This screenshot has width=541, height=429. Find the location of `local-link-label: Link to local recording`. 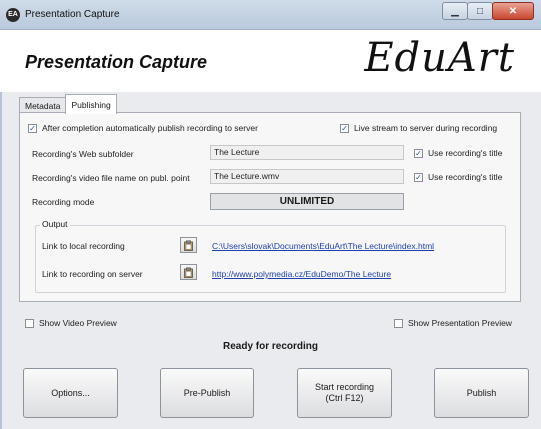

local-link-label: Link to local recording is located at coordinates (83, 246).